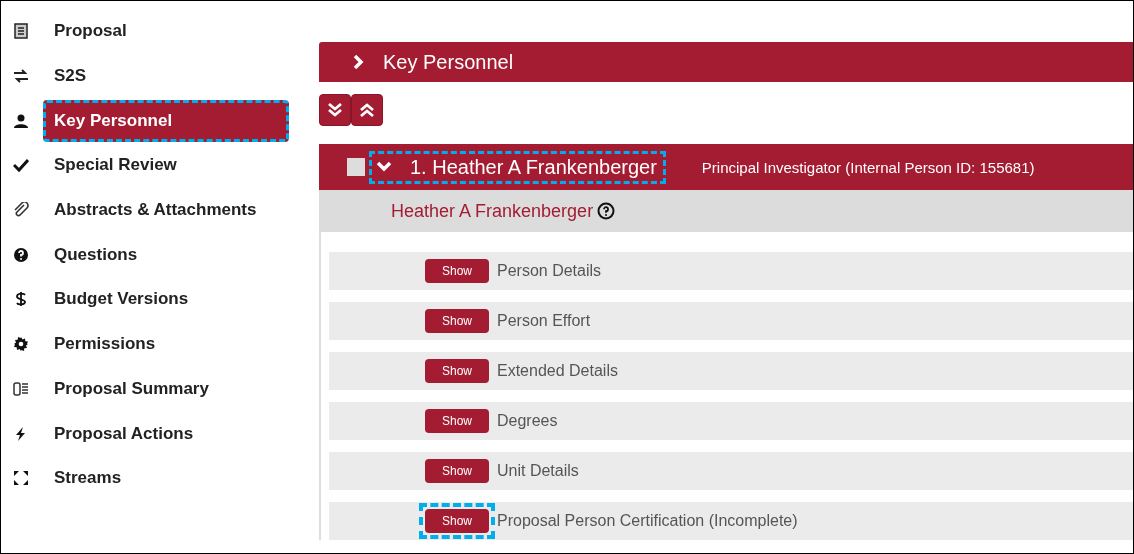 The width and height of the screenshot is (1134, 554). What do you see at coordinates (549, 271) in the screenshot?
I see `panel-label: Person Details` at bounding box center [549, 271].